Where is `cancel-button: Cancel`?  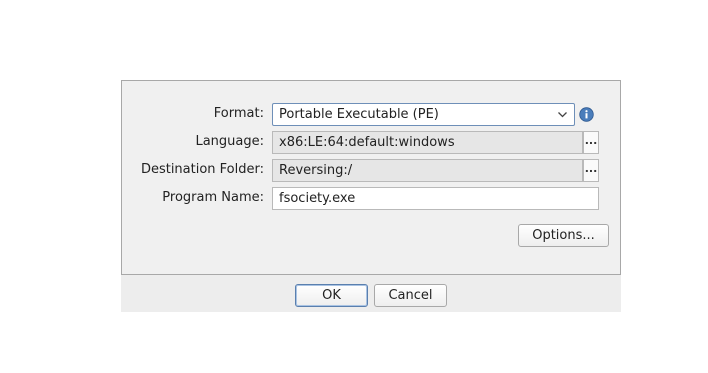 cancel-button: Cancel is located at coordinates (410, 295).